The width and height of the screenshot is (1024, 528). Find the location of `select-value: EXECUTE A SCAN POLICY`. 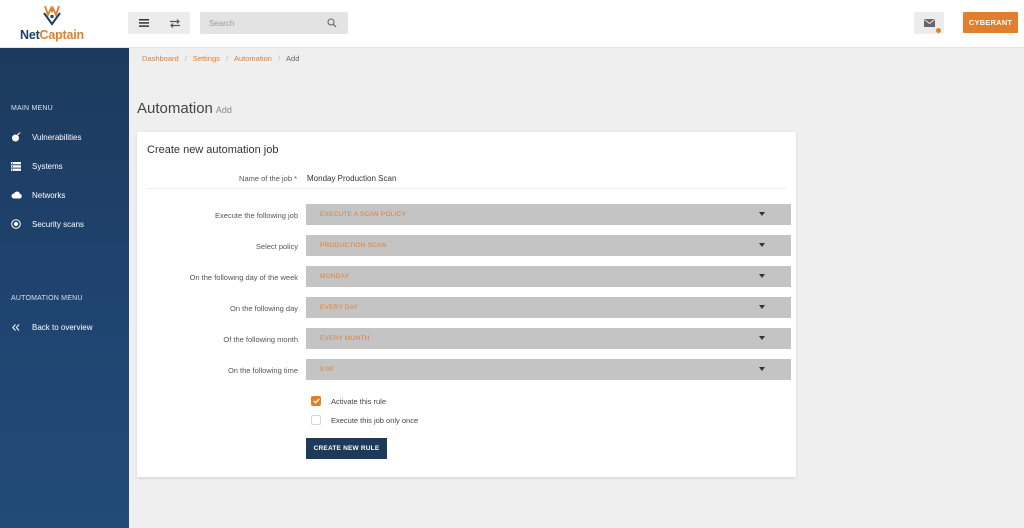

select-value: EXECUTE A SCAN POLICY is located at coordinates (363, 214).